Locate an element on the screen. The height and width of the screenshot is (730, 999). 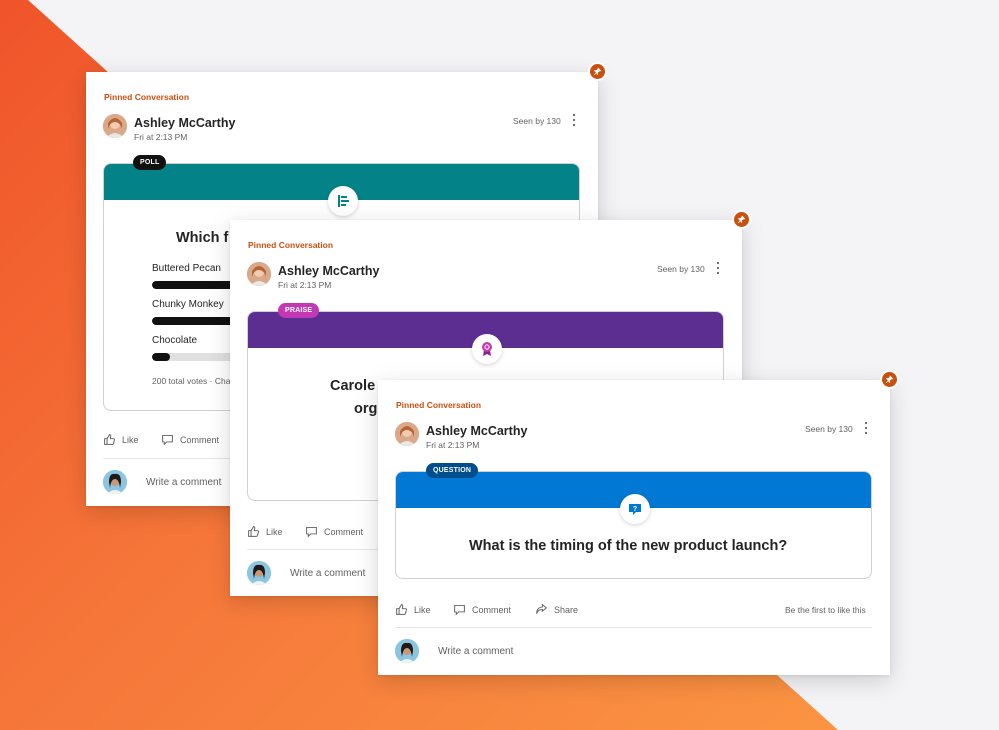
poll-icon is located at coordinates (343, 201).